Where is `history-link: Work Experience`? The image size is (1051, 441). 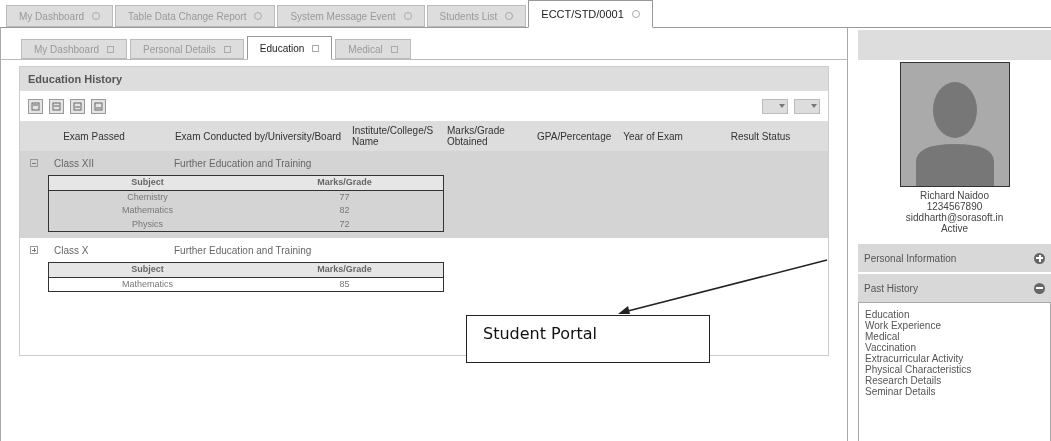
history-link: Work Experience is located at coordinates (954, 325).